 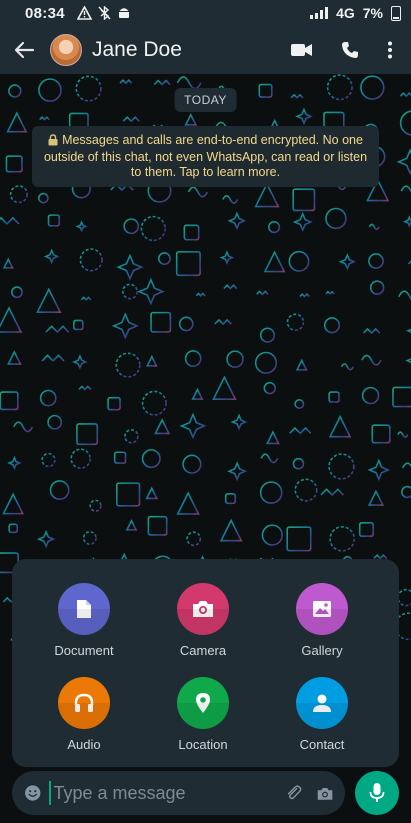 What do you see at coordinates (302, 50) in the screenshot?
I see `video-call-icon` at bounding box center [302, 50].